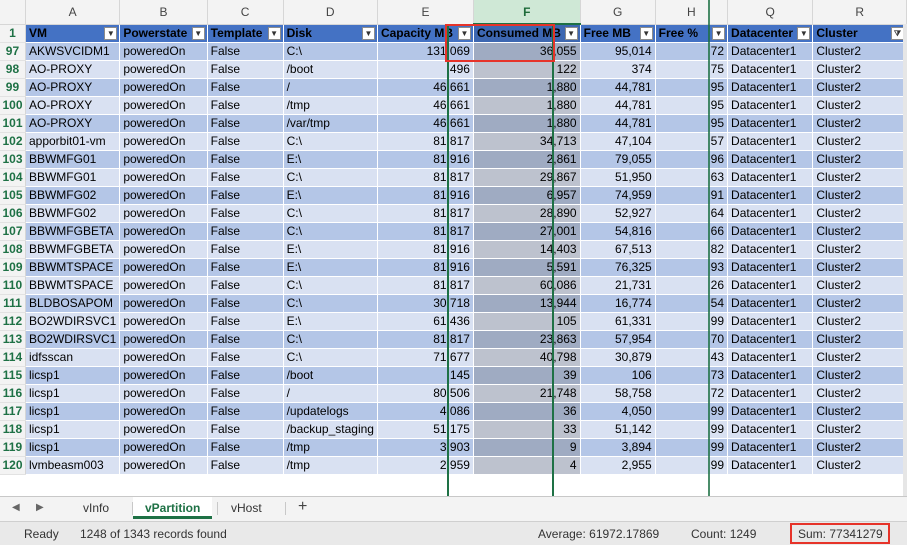  What do you see at coordinates (905, 260) in the screenshot?
I see `vertical-scrollbar` at bounding box center [905, 260].